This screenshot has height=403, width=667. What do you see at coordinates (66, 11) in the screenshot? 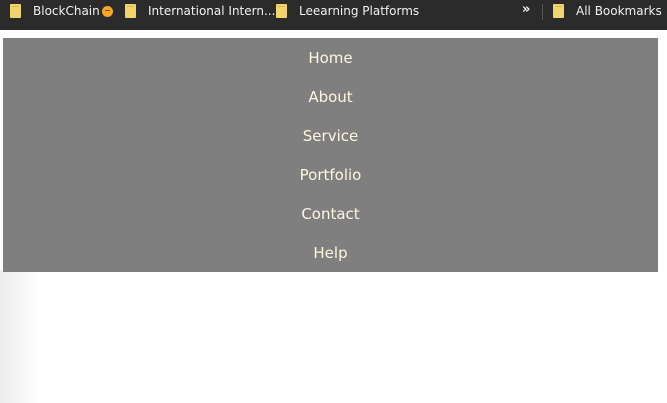
I see `bookmark-label: BlockChain` at bounding box center [66, 11].